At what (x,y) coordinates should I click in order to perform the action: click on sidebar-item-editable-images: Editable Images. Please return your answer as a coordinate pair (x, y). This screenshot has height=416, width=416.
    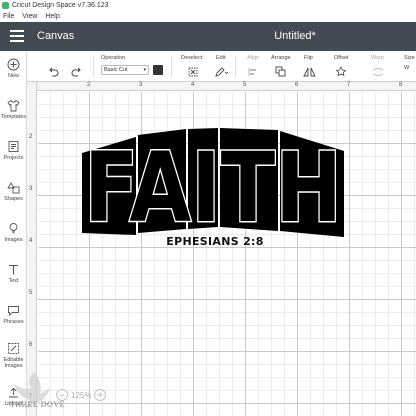
    Looking at the image, I should click on (13, 355).